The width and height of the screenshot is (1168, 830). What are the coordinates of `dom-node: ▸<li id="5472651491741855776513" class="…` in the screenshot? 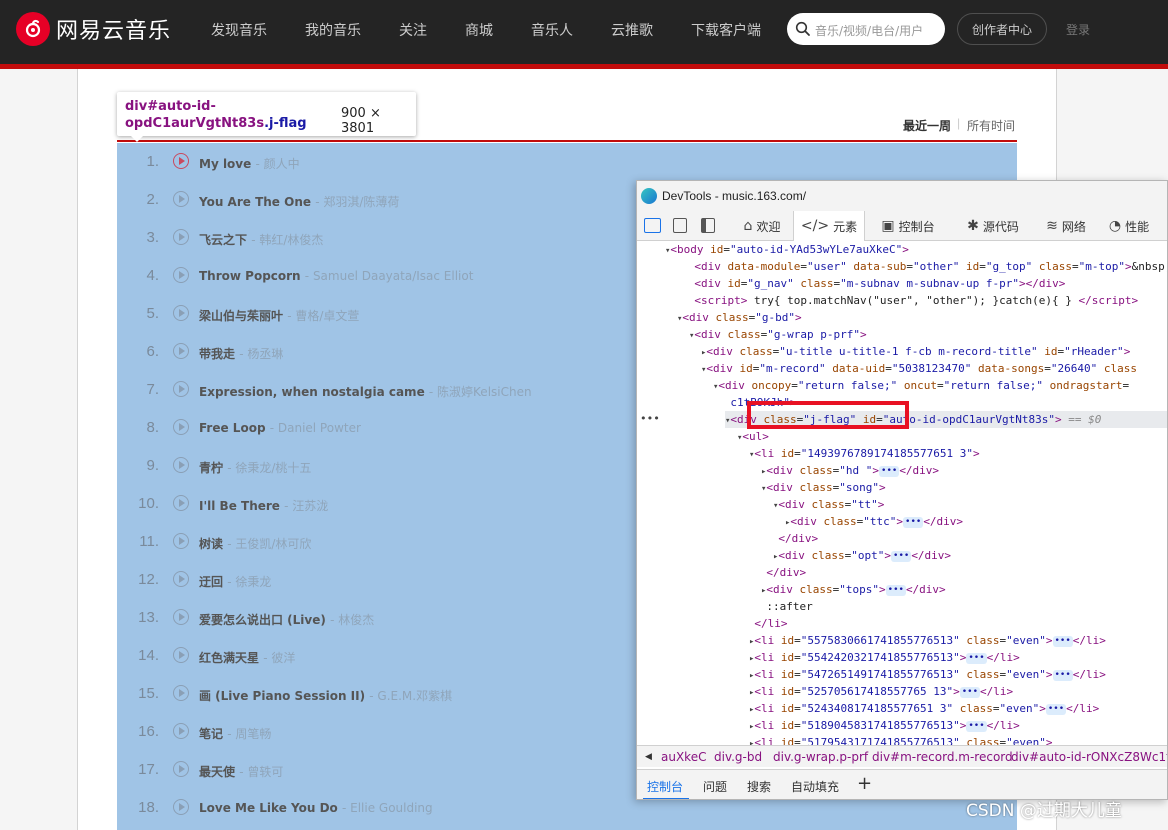 It's located at (958, 674).